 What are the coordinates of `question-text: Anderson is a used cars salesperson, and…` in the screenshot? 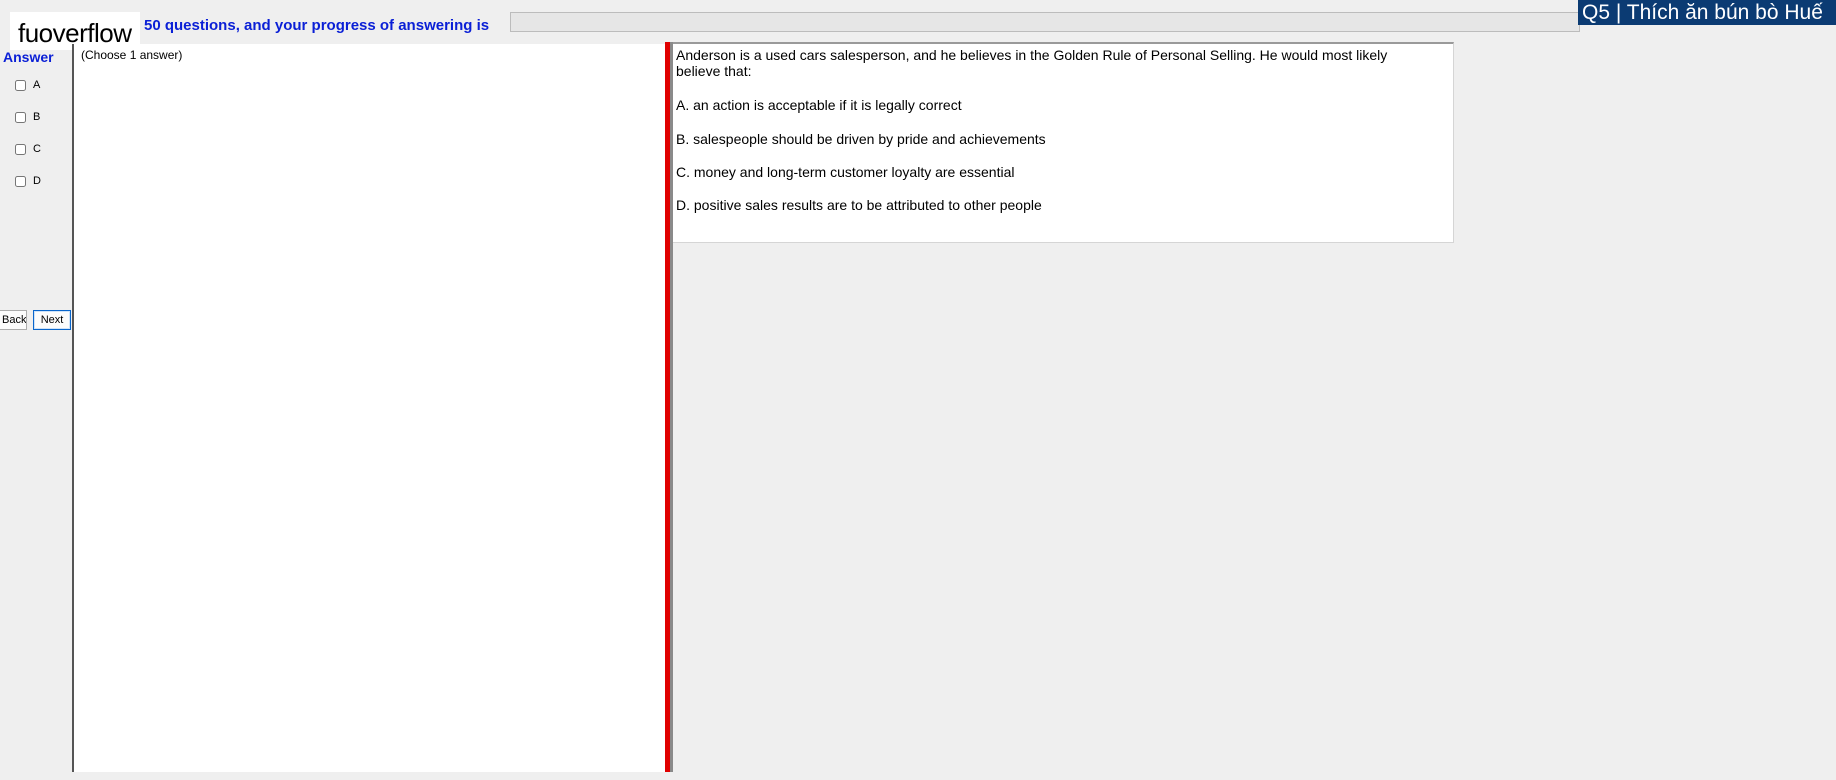 It's located at (1032, 63).